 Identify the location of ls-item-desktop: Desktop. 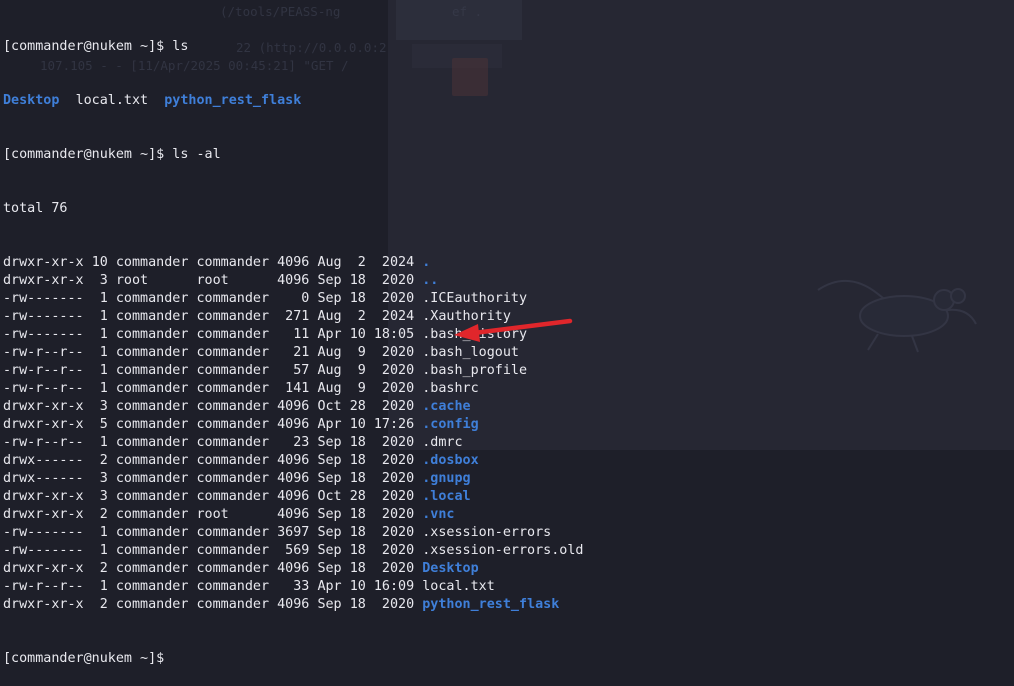
(31, 100).